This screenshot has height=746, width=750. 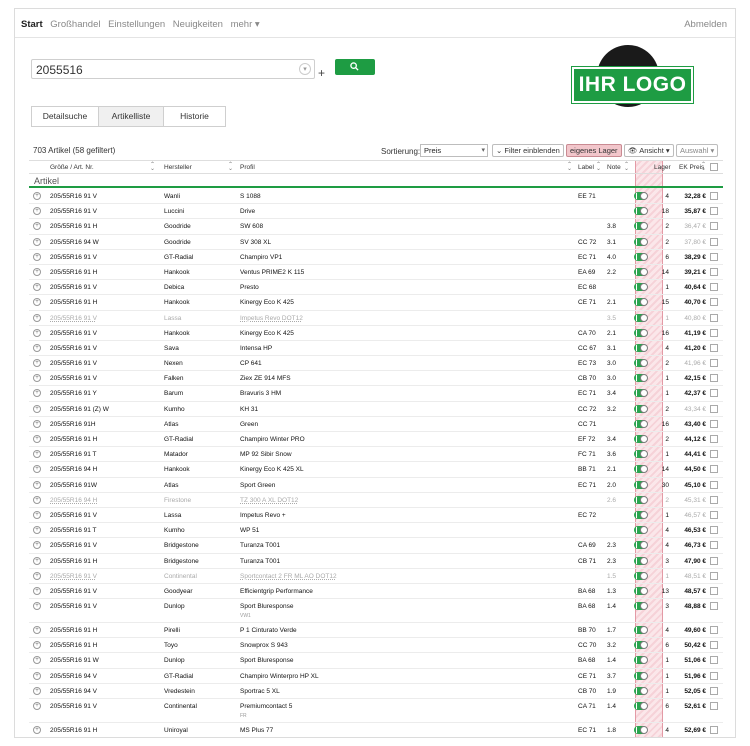 I want to click on table-row: +205/55R16 91 V Luccini Drive 18 35,87 €, so click(x=376, y=212).